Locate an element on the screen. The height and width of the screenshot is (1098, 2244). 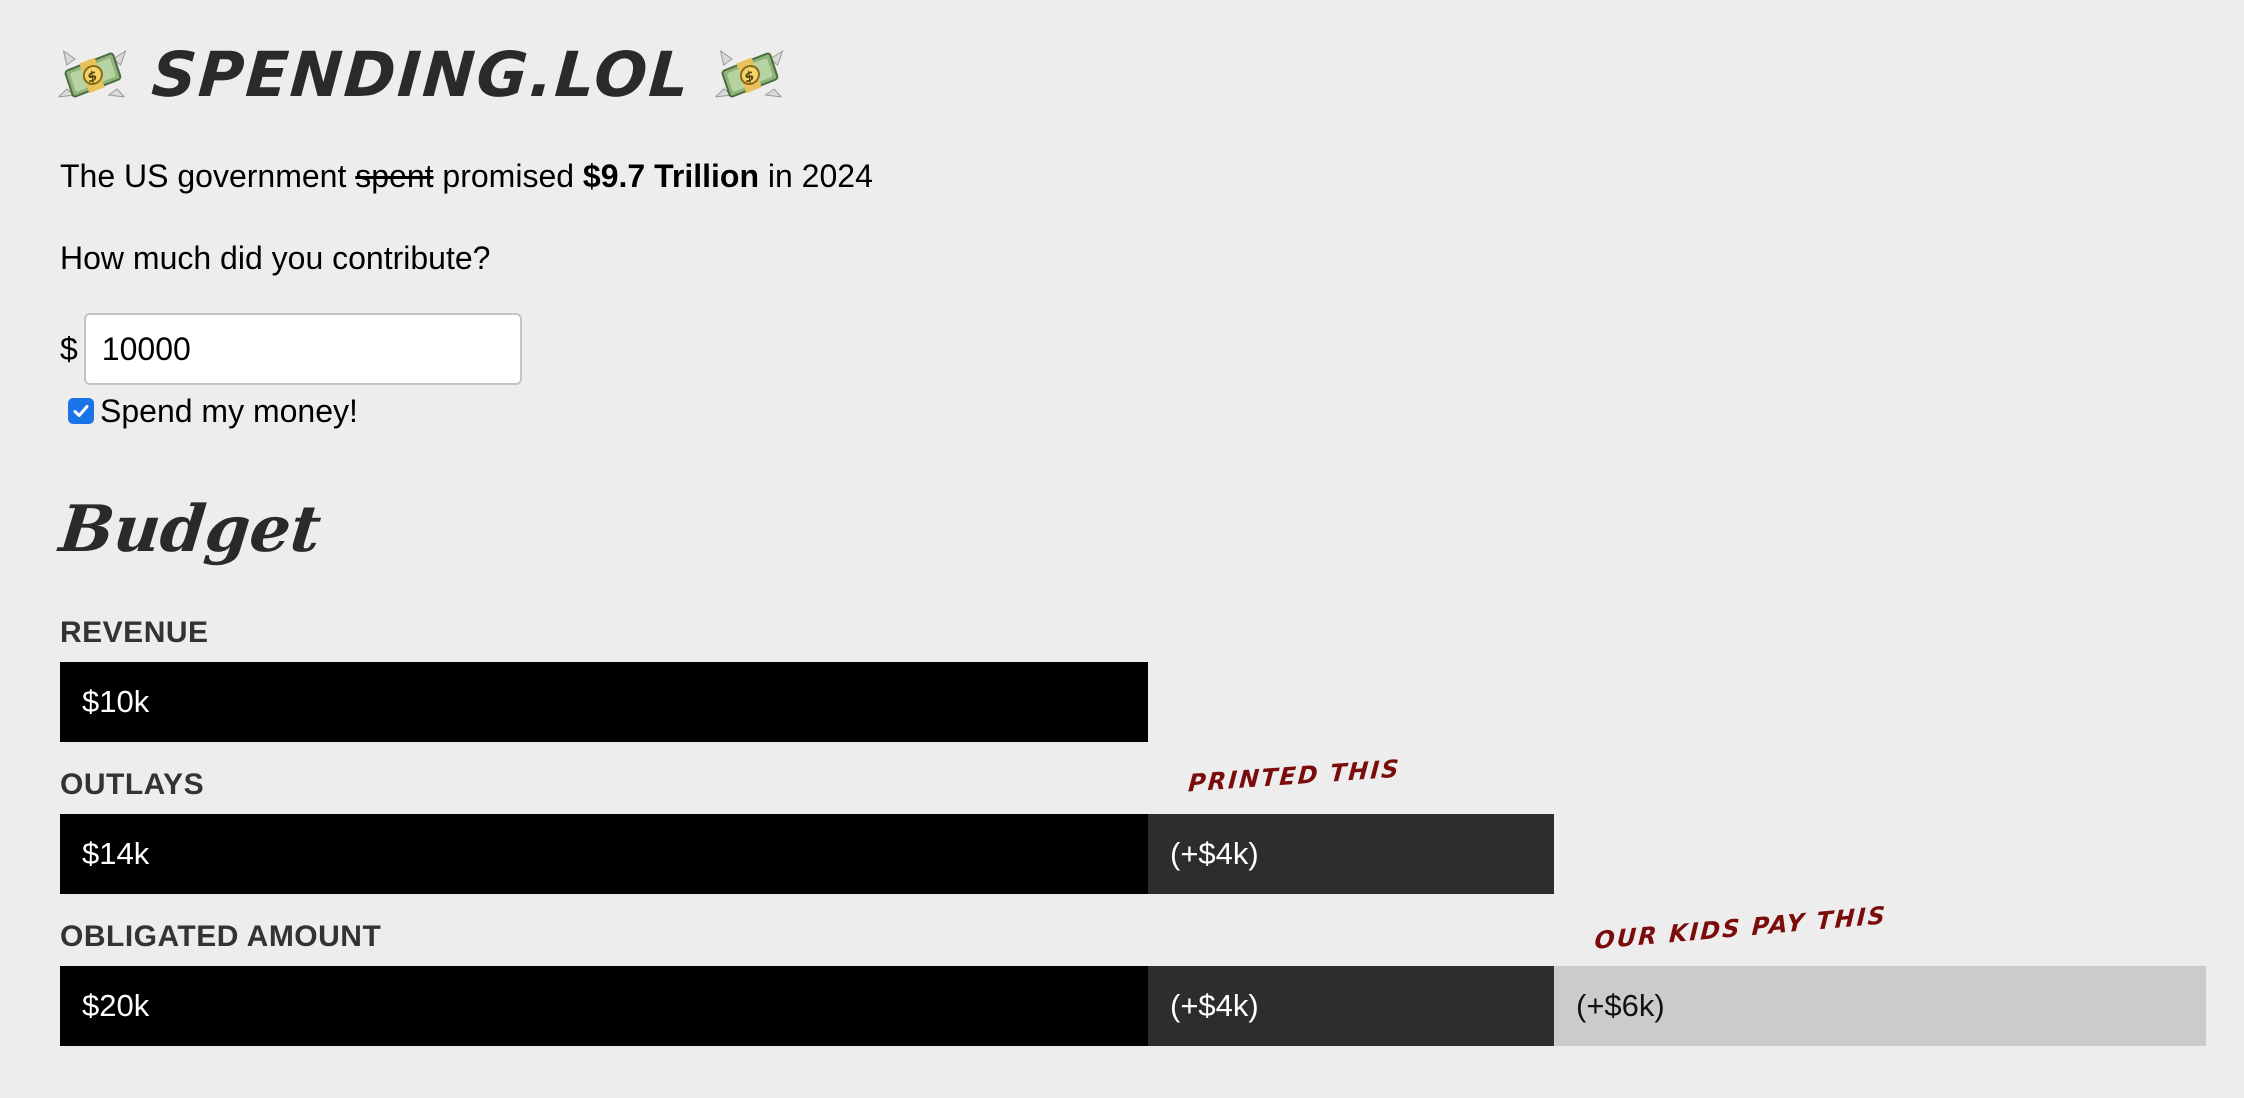
intro-suffix: in 2024 is located at coordinates (820, 176).